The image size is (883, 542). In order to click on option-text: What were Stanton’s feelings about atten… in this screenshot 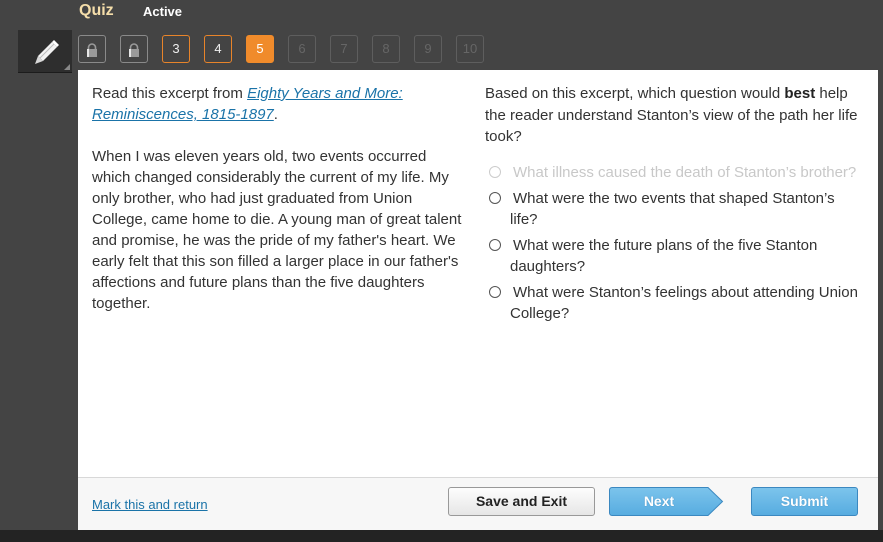, I will do `click(684, 303)`.